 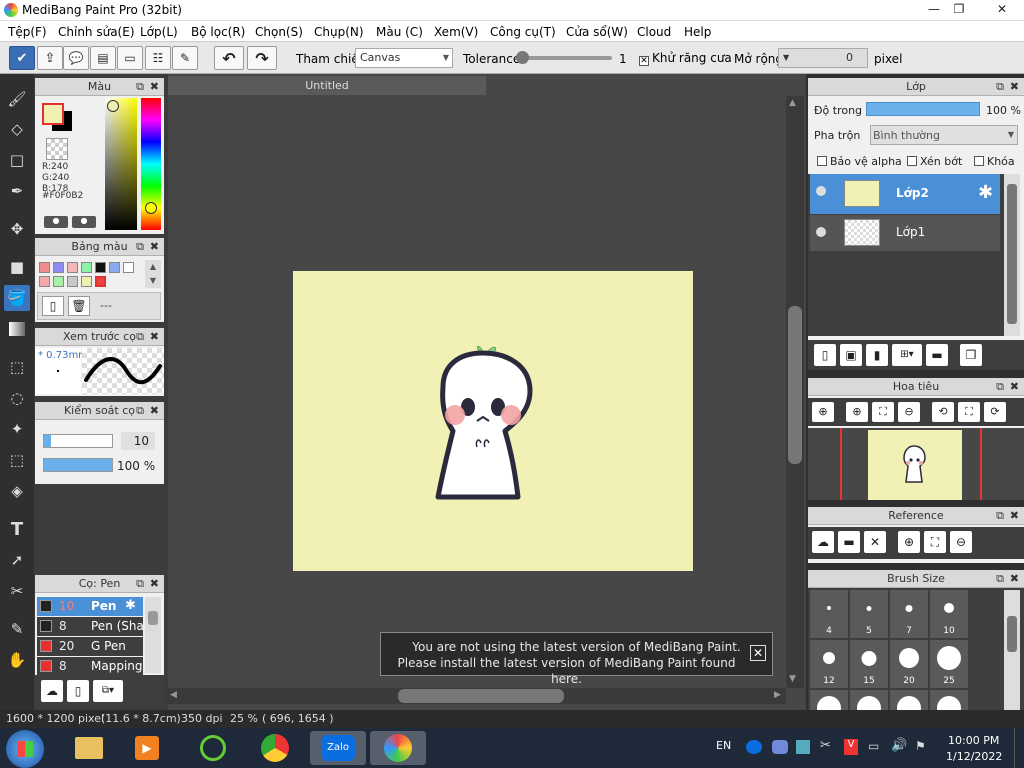 What do you see at coordinates (823, 58) in the screenshot?
I see `expand-stepper: ▼ 0` at bounding box center [823, 58].